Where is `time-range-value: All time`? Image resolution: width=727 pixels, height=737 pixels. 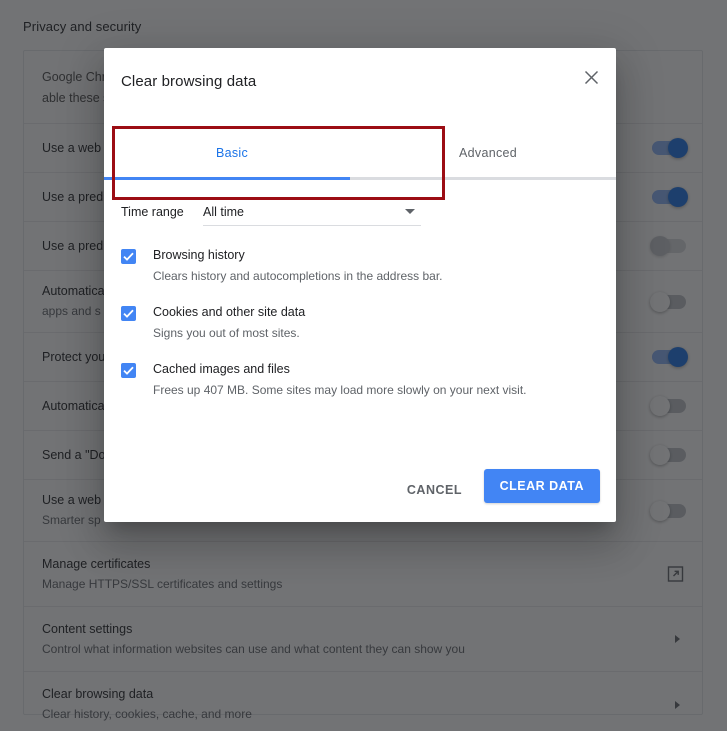
time-range-value: All time is located at coordinates (223, 211).